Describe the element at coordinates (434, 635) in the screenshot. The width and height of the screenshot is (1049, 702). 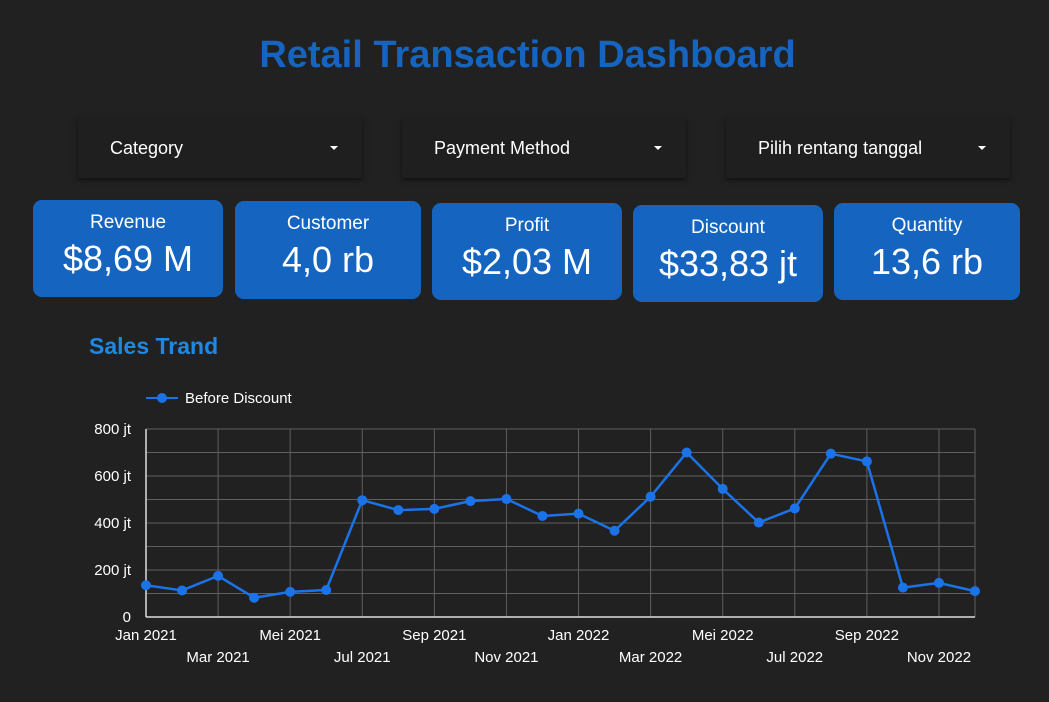
I see `x-tick-label: Sep 2021` at that location.